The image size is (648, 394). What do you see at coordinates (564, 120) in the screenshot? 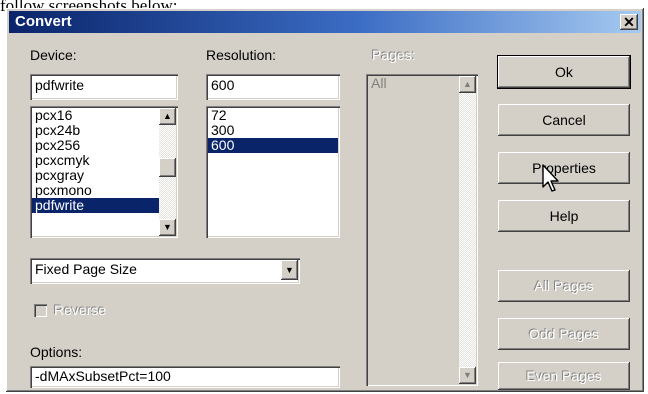
I see `cancel-button: Cancel` at bounding box center [564, 120].